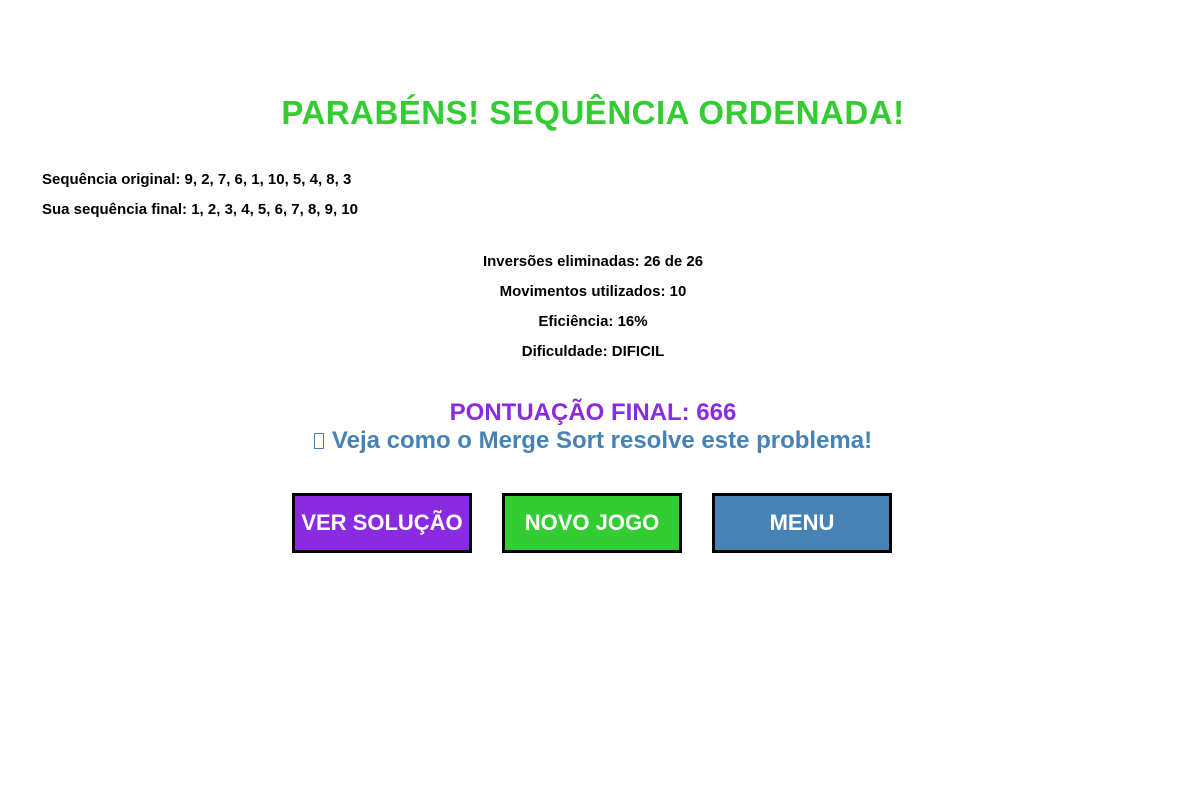 This screenshot has height=791, width=1186. What do you see at coordinates (593, 321) in the screenshot?
I see `efficiency-stat: Eficiência: 16%` at bounding box center [593, 321].